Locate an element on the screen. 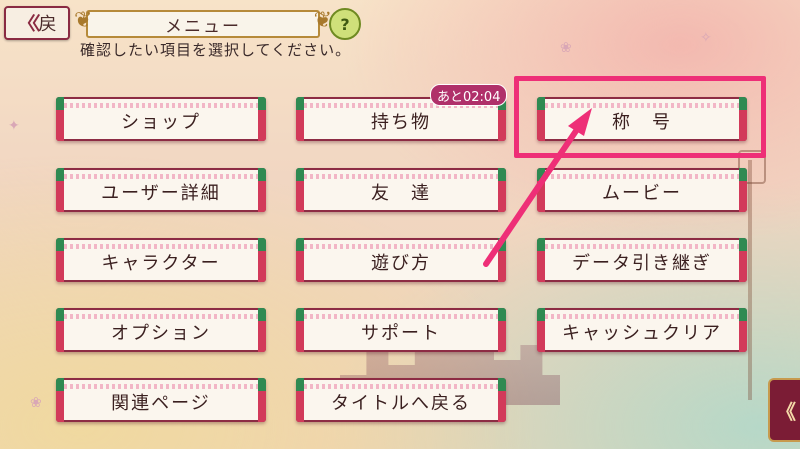 The image size is (800, 449). pointer-arrow is located at coordinates (537, 187).